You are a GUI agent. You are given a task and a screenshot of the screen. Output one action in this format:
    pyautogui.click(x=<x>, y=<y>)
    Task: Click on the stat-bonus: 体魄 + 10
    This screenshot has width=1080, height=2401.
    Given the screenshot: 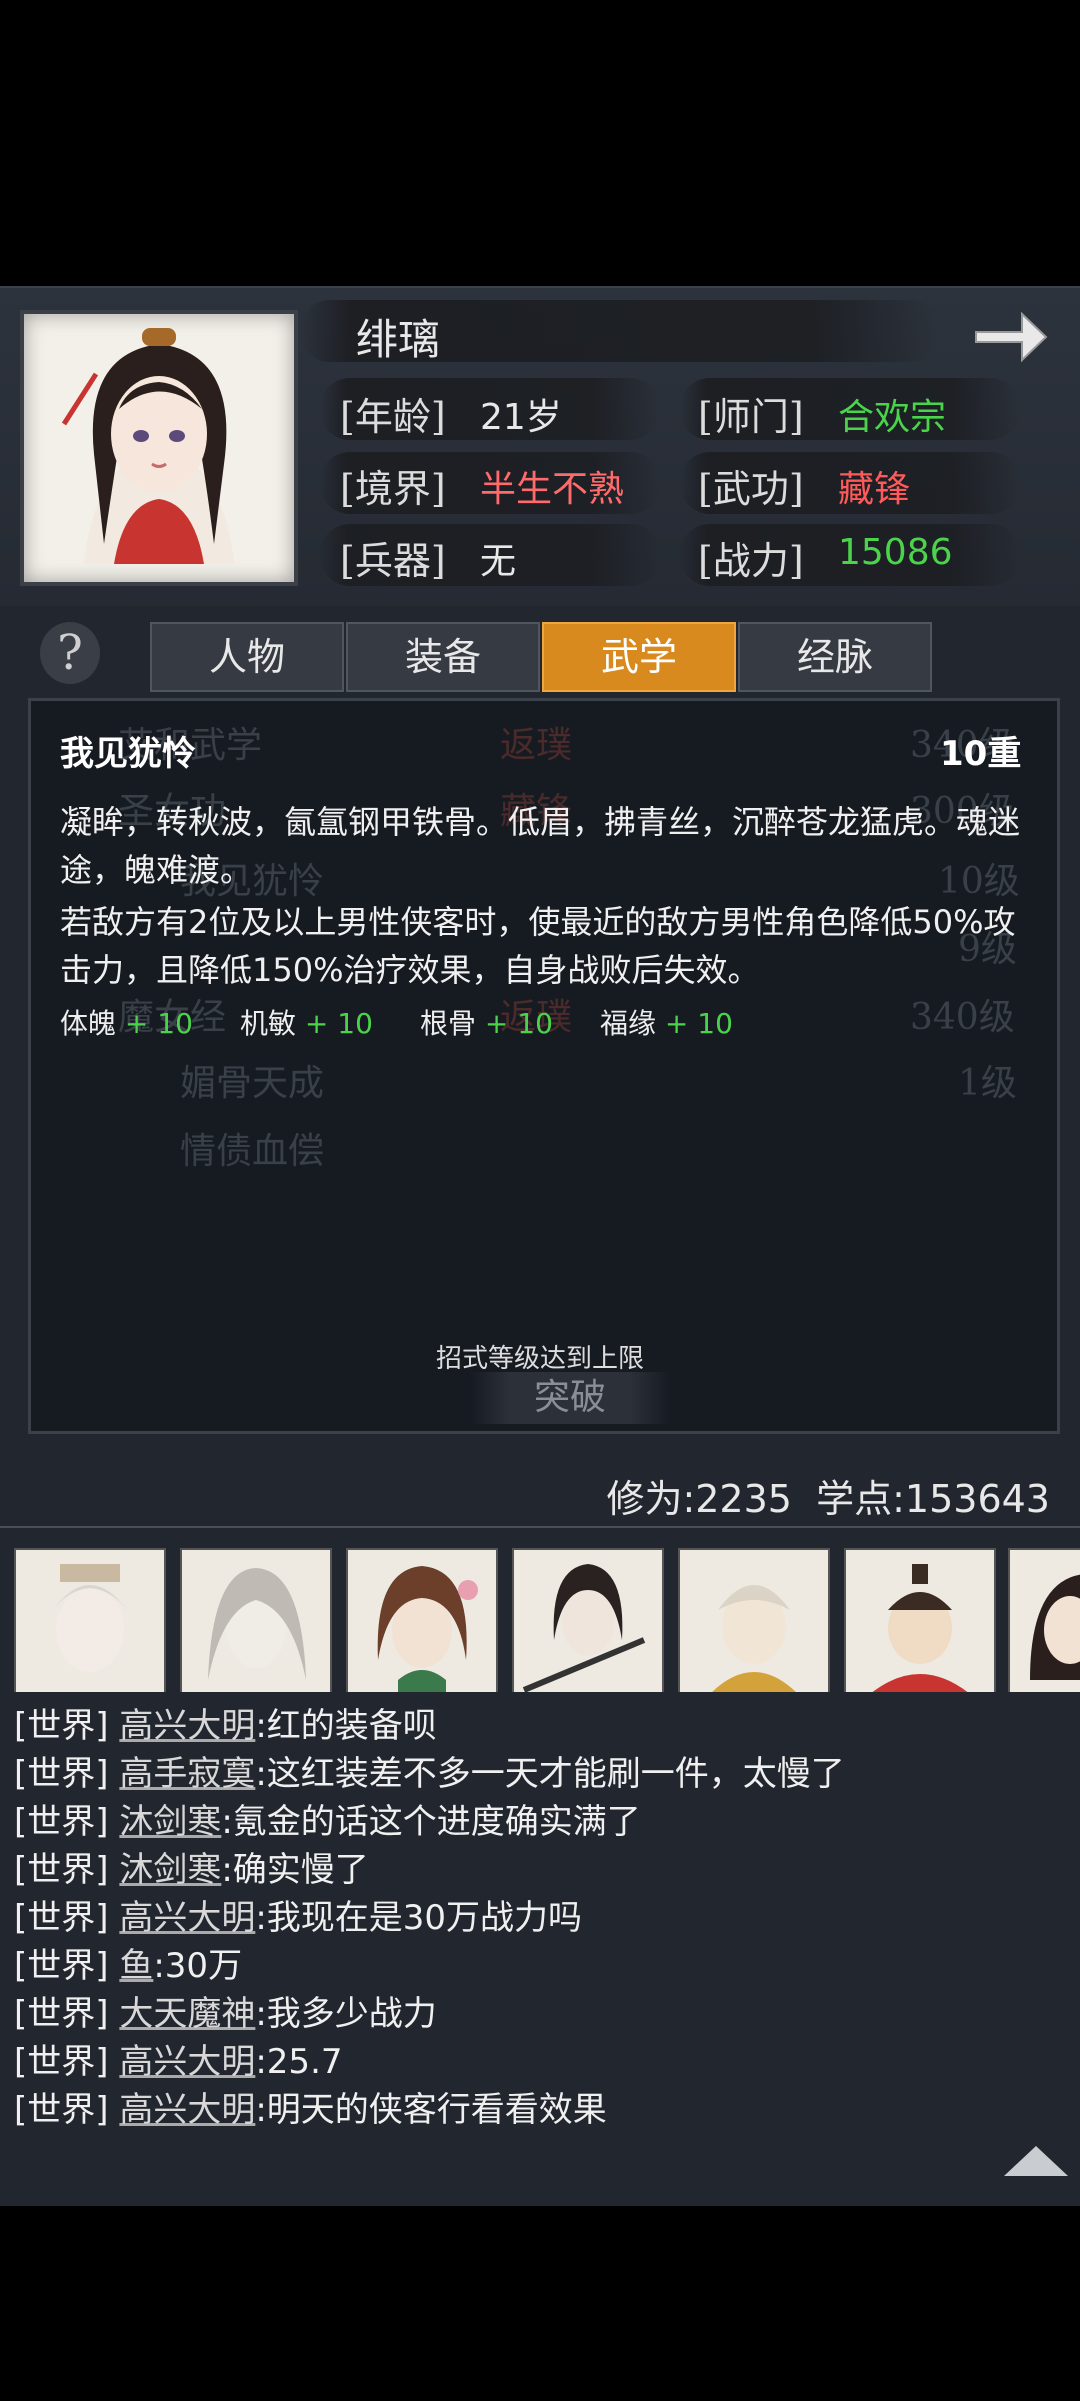 What is the action you would take?
    pyautogui.click(x=126, y=1022)
    